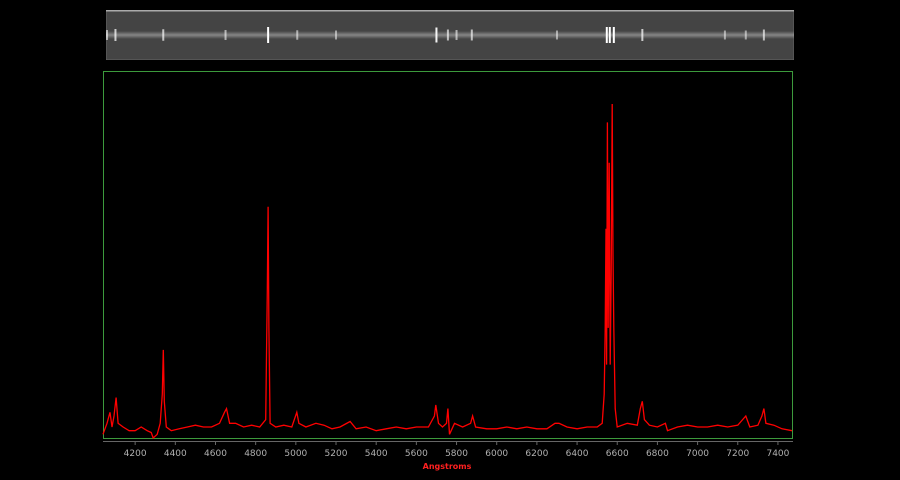 The height and width of the screenshot is (480, 900). I want to click on x-tick-label: 7000, so click(697, 454).